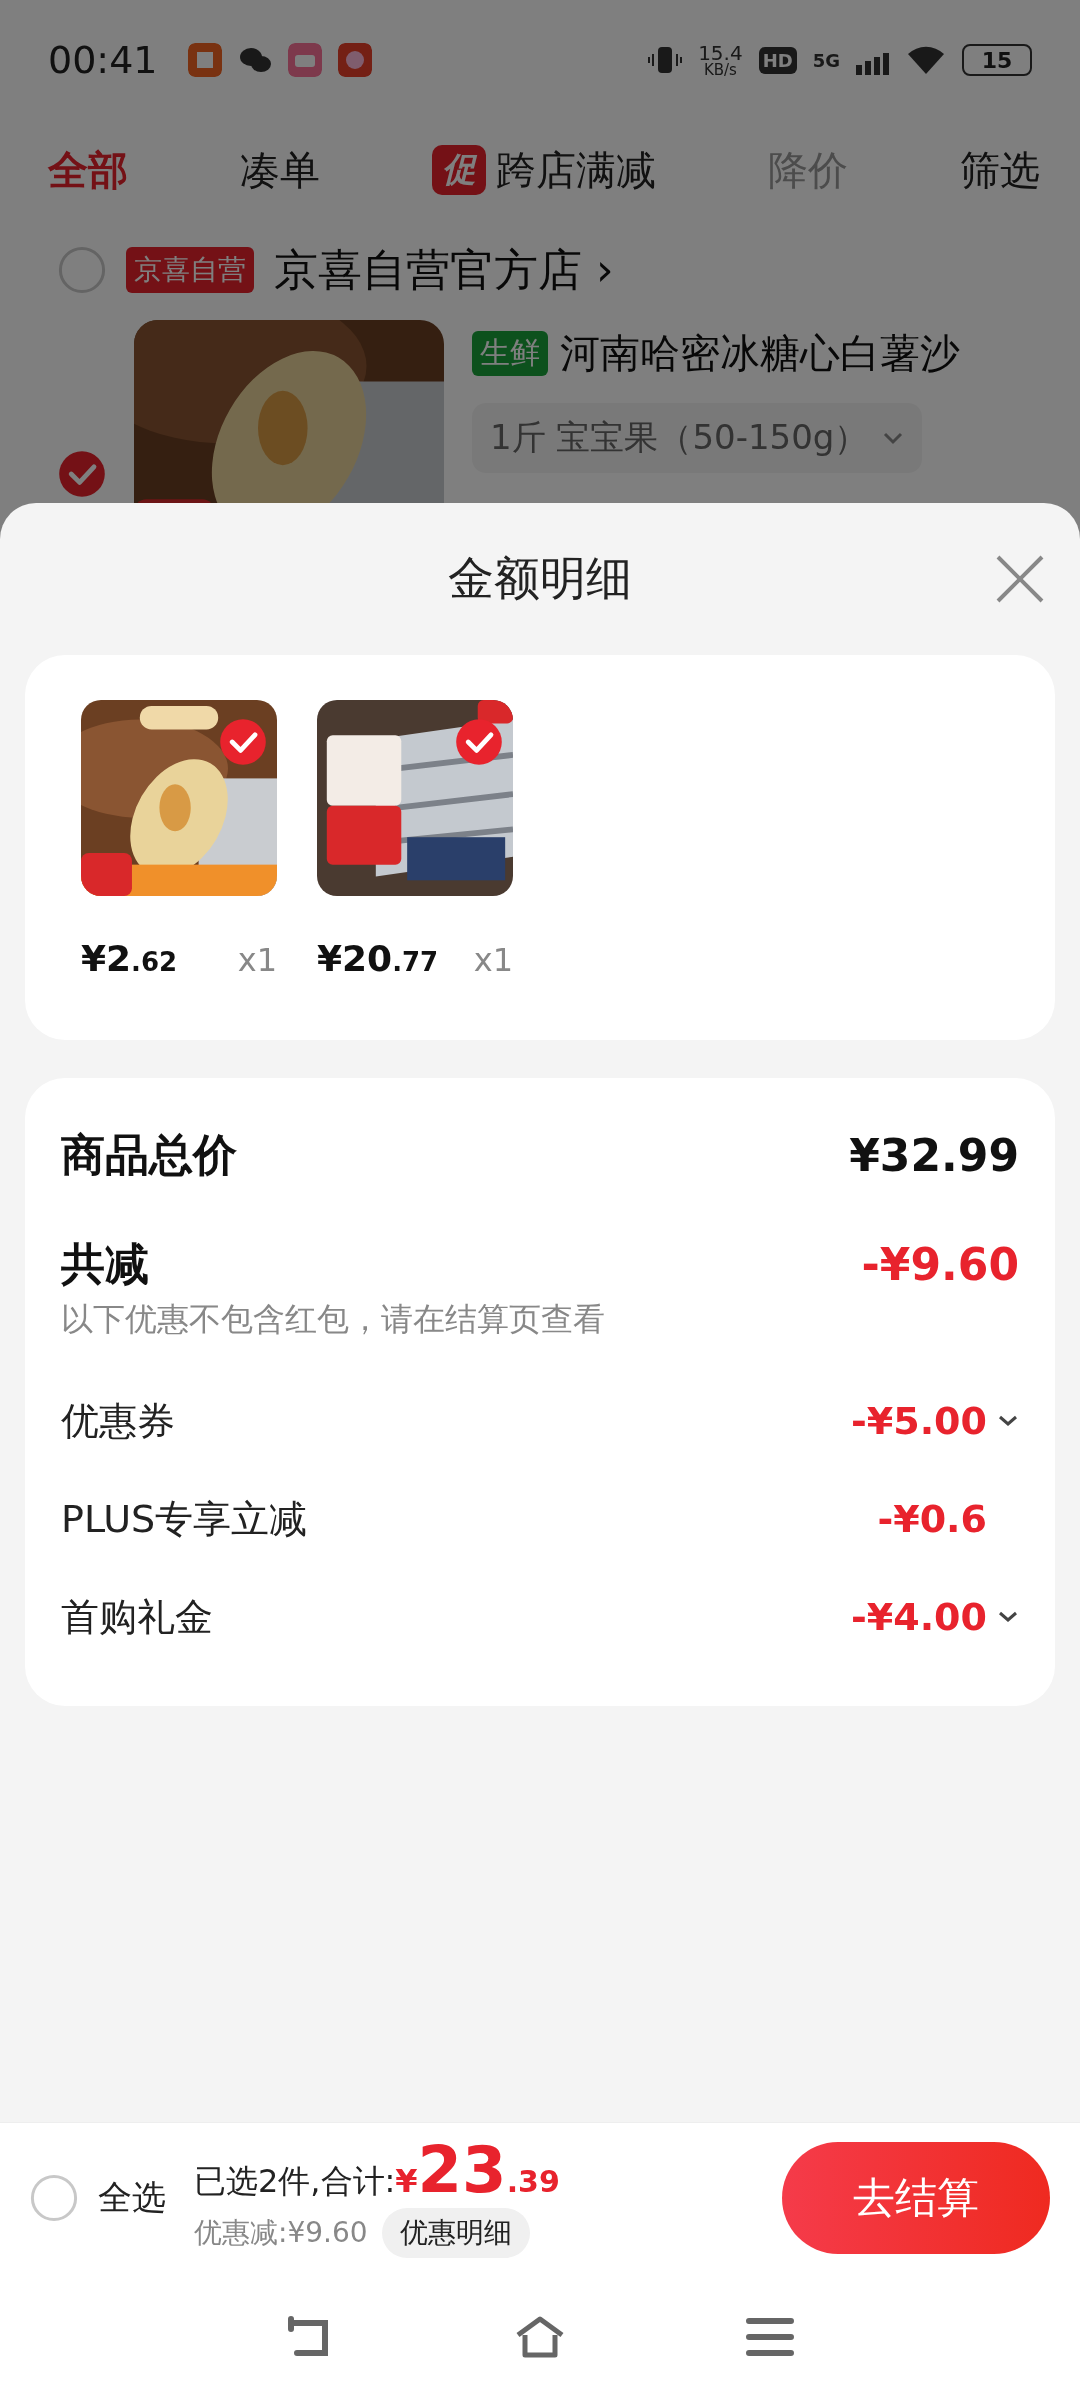 This screenshot has height=2400, width=1080. I want to click on discount-item-label: 首购礼金, so click(137, 1617).